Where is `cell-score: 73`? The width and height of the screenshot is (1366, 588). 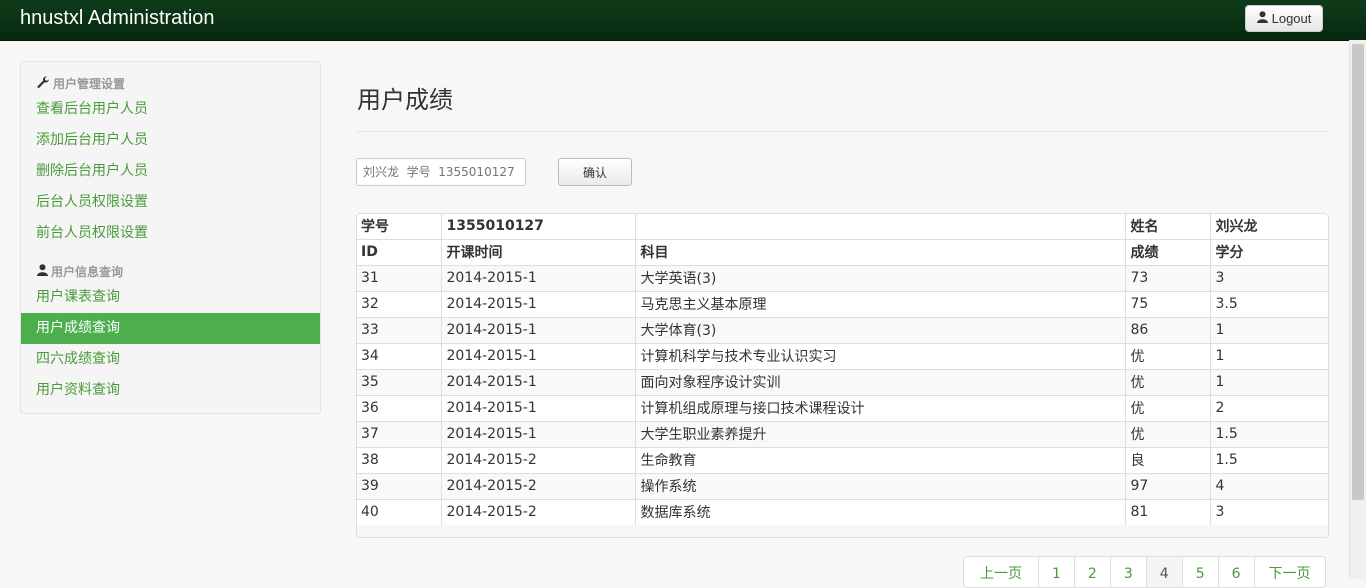 cell-score: 73 is located at coordinates (1167, 277).